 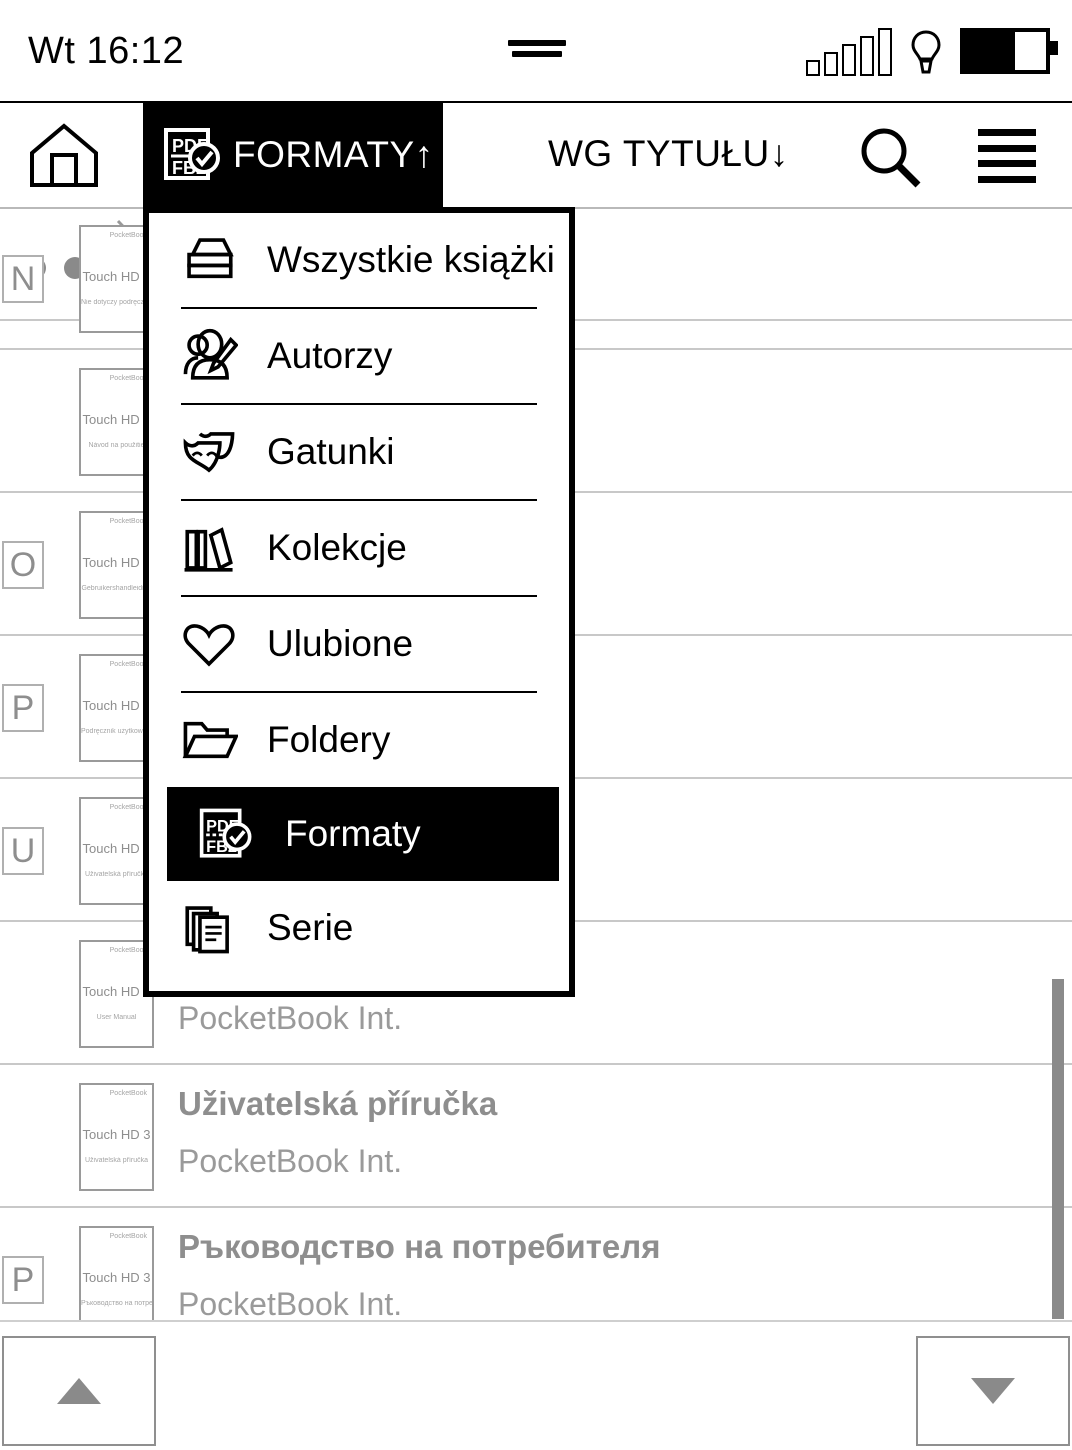 I want to click on status-bar-line-top, so click(x=537, y=43).